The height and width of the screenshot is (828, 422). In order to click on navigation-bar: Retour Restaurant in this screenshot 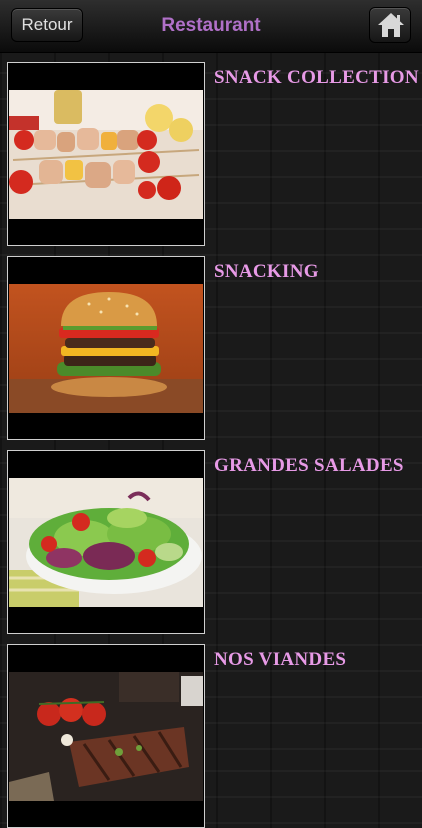, I will do `click(211, 26)`.